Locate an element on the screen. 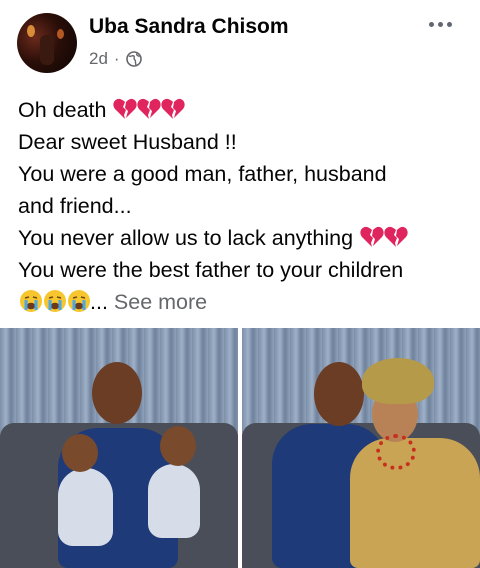  post-line: You never allow us to lack anything is located at coordinates (243, 238).